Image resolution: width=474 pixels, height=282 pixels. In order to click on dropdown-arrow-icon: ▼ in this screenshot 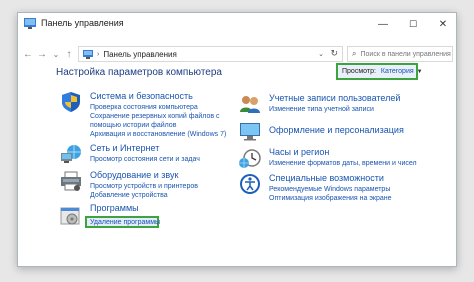, I will do `click(420, 72)`.